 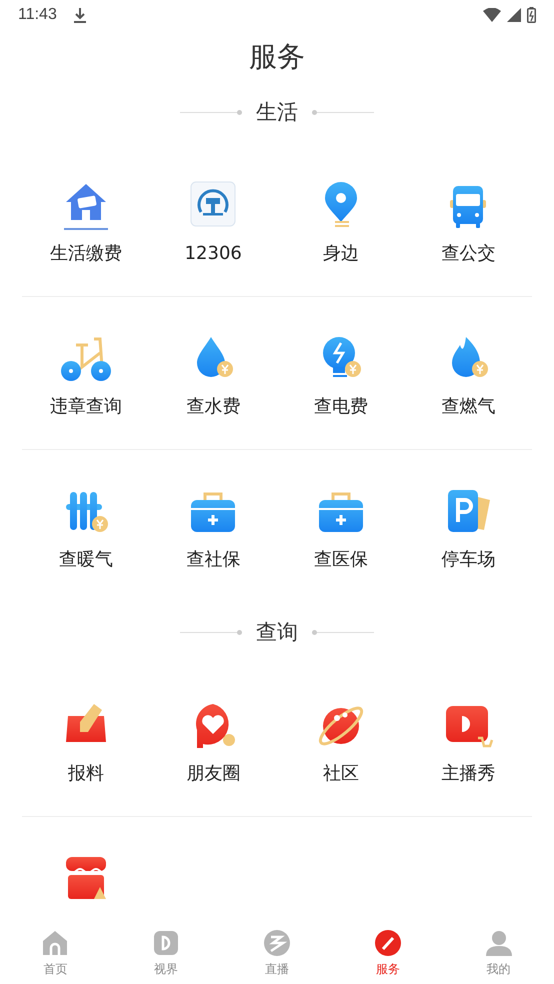 What do you see at coordinates (340, 774) in the screenshot?
I see `service-label: 社区` at bounding box center [340, 774].